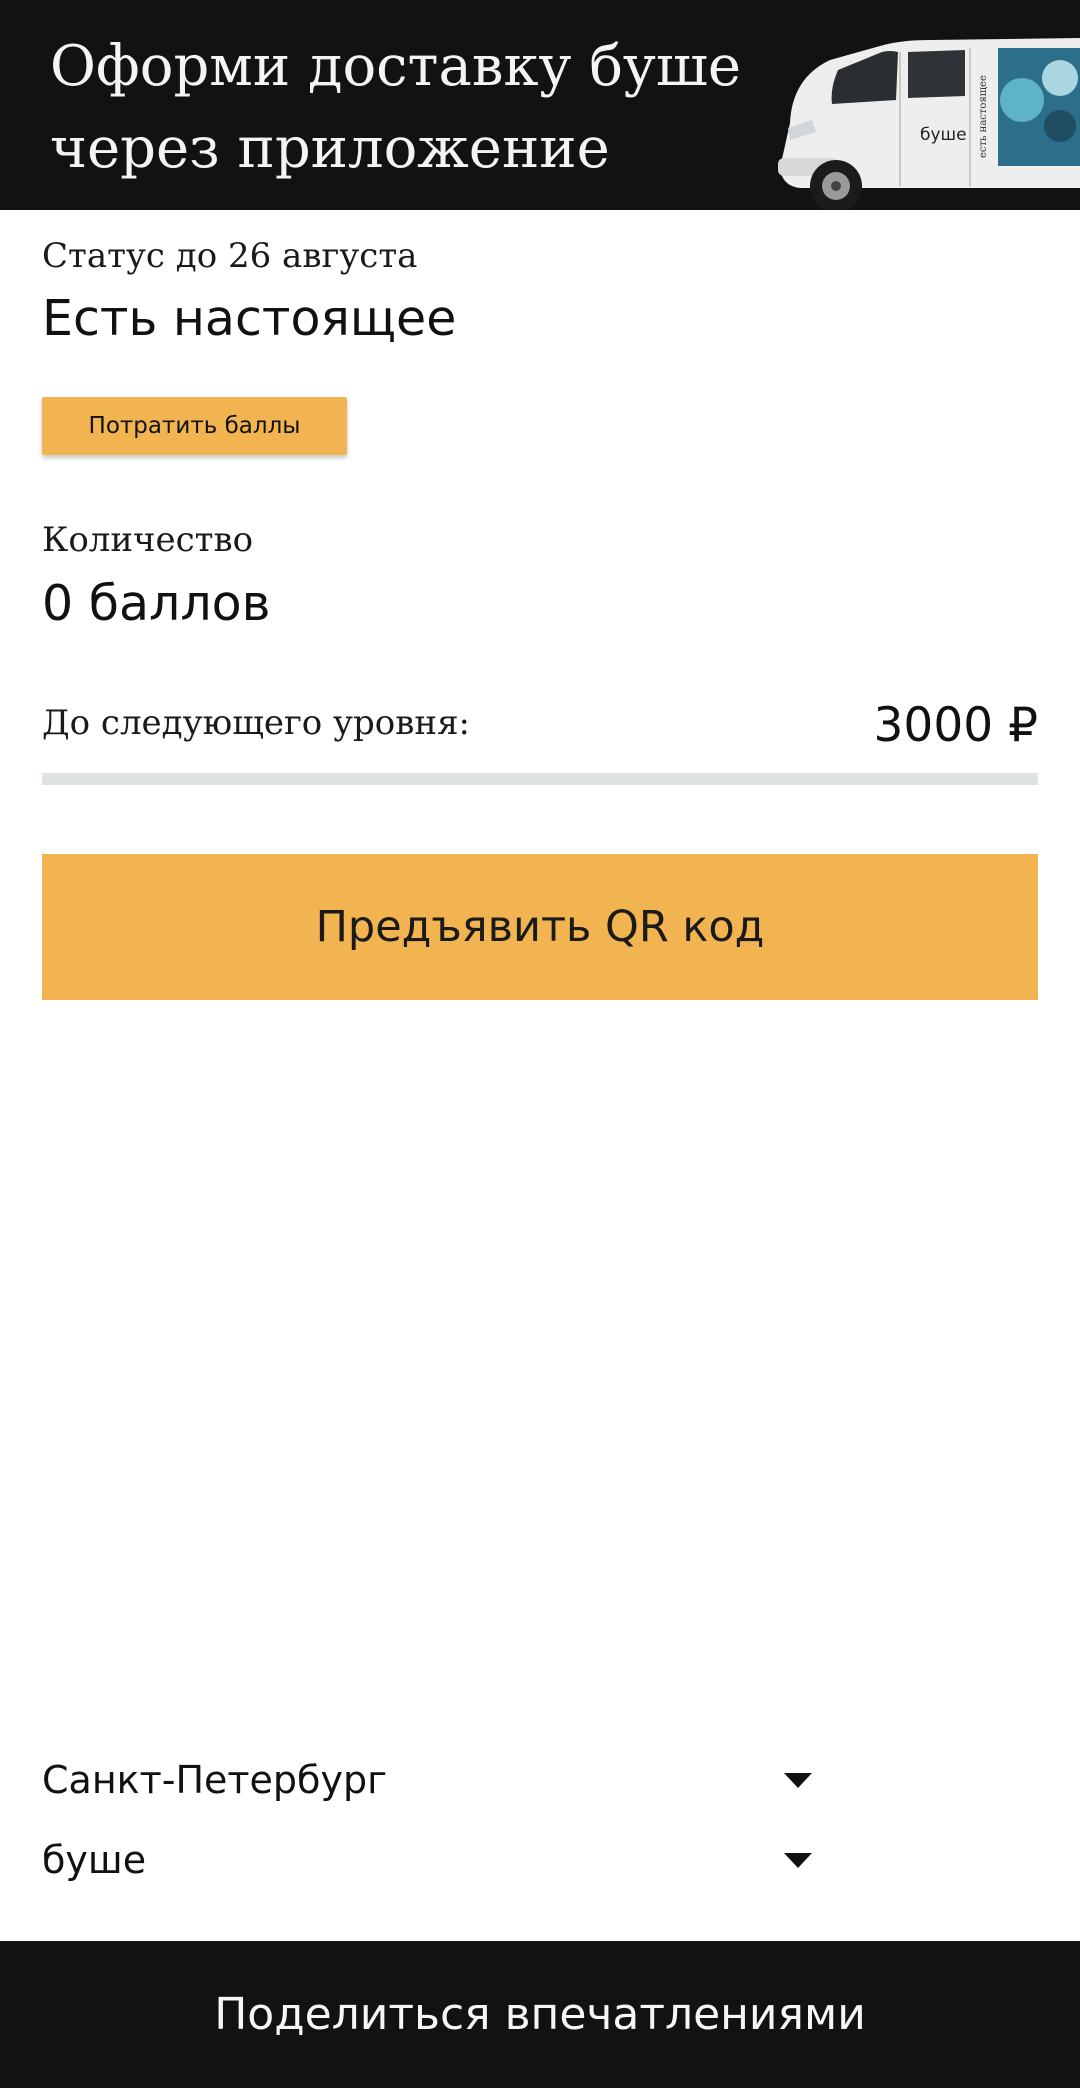 The image size is (1080, 2088). What do you see at coordinates (230, 256) in the screenshot?
I see `status-caption: Статус до 26 августа` at bounding box center [230, 256].